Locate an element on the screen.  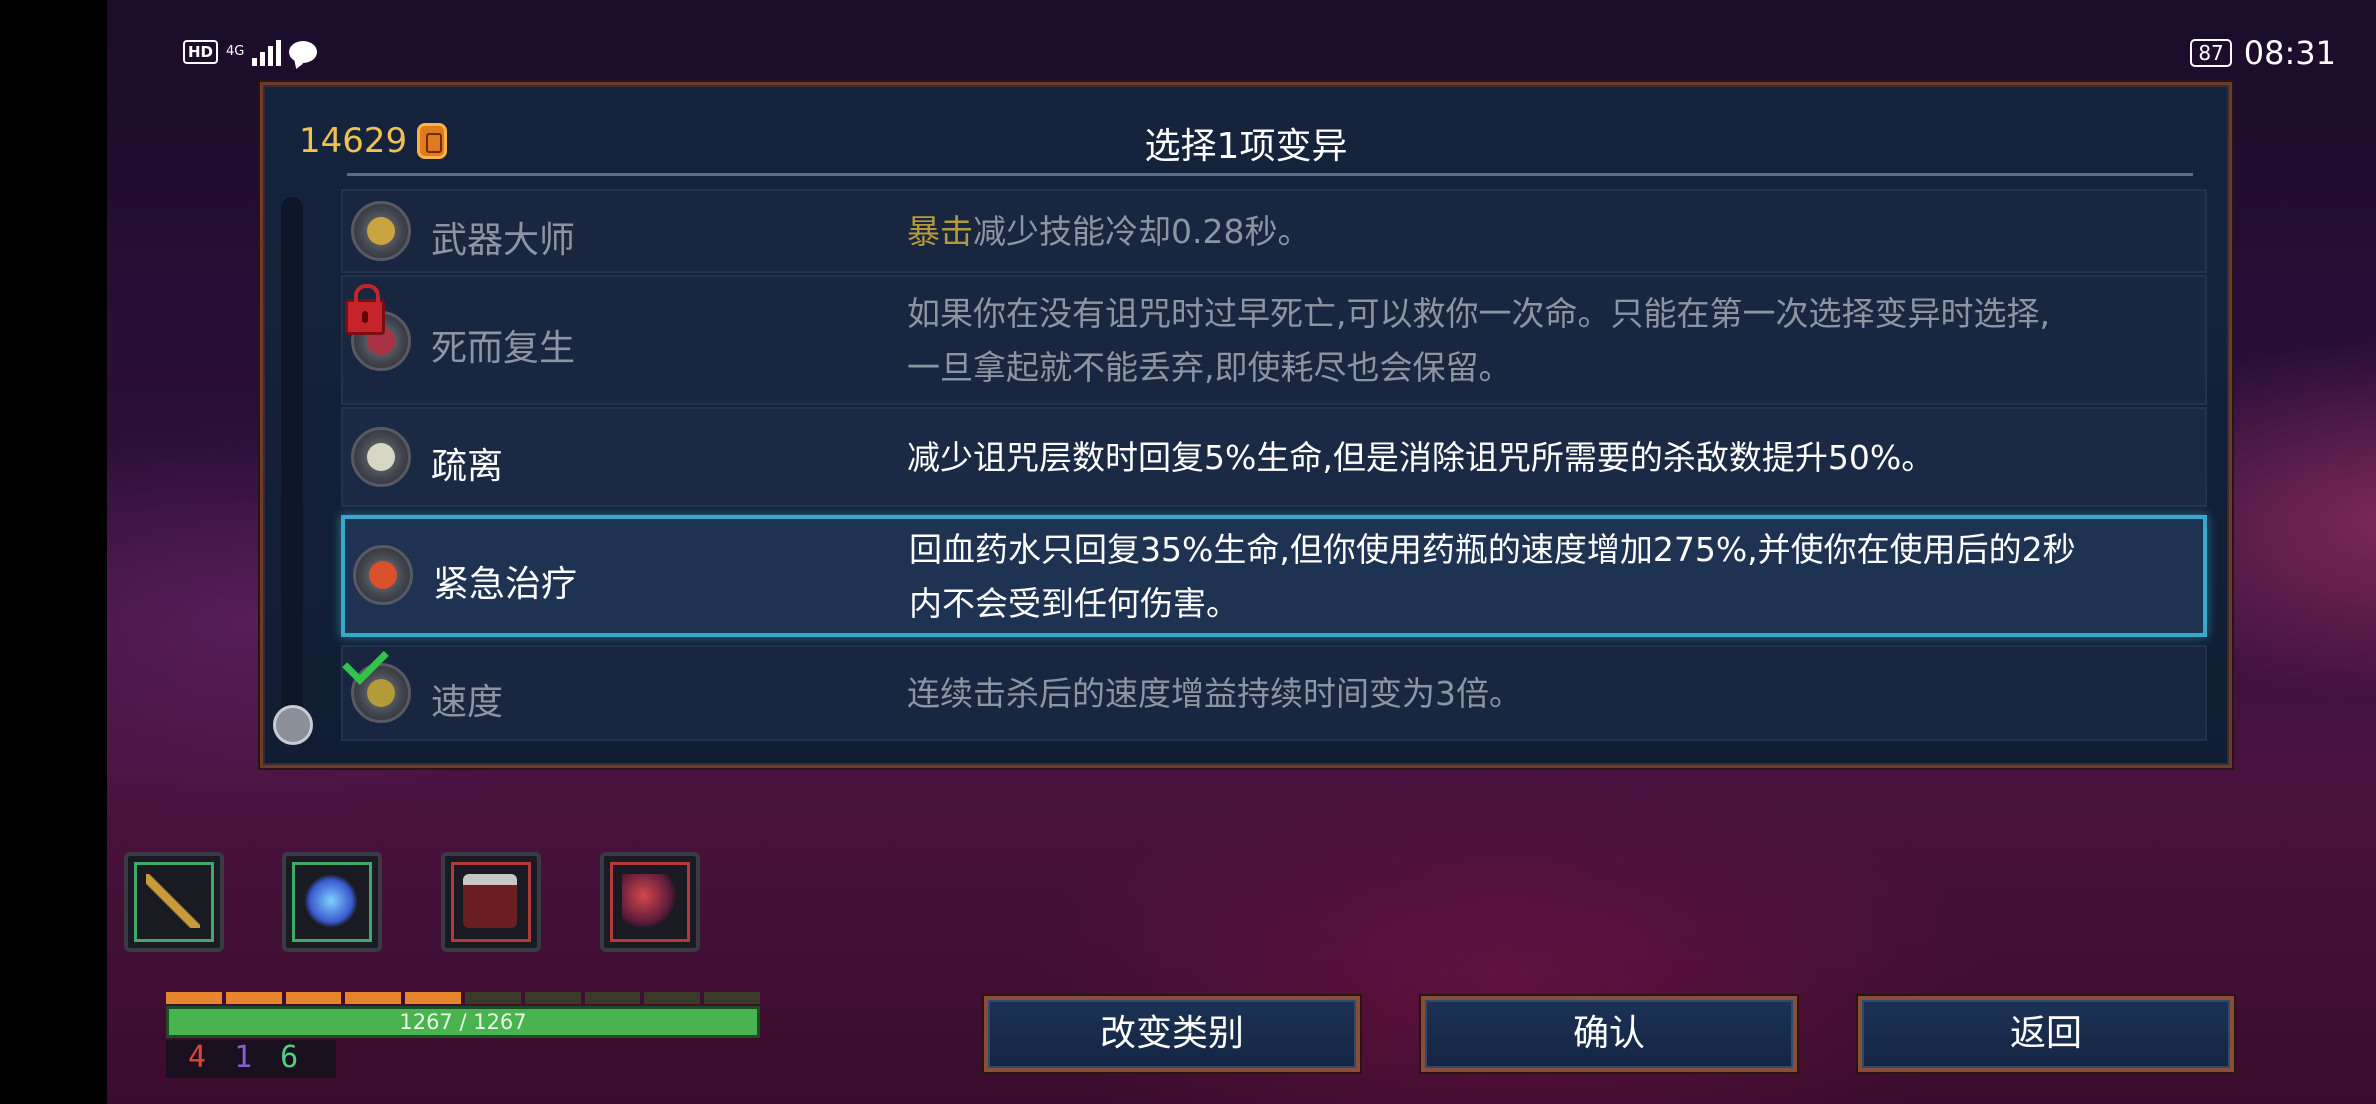
mutation-description: 暴击减少技能冷却0.28秒。 is located at coordinates (1492, 232).